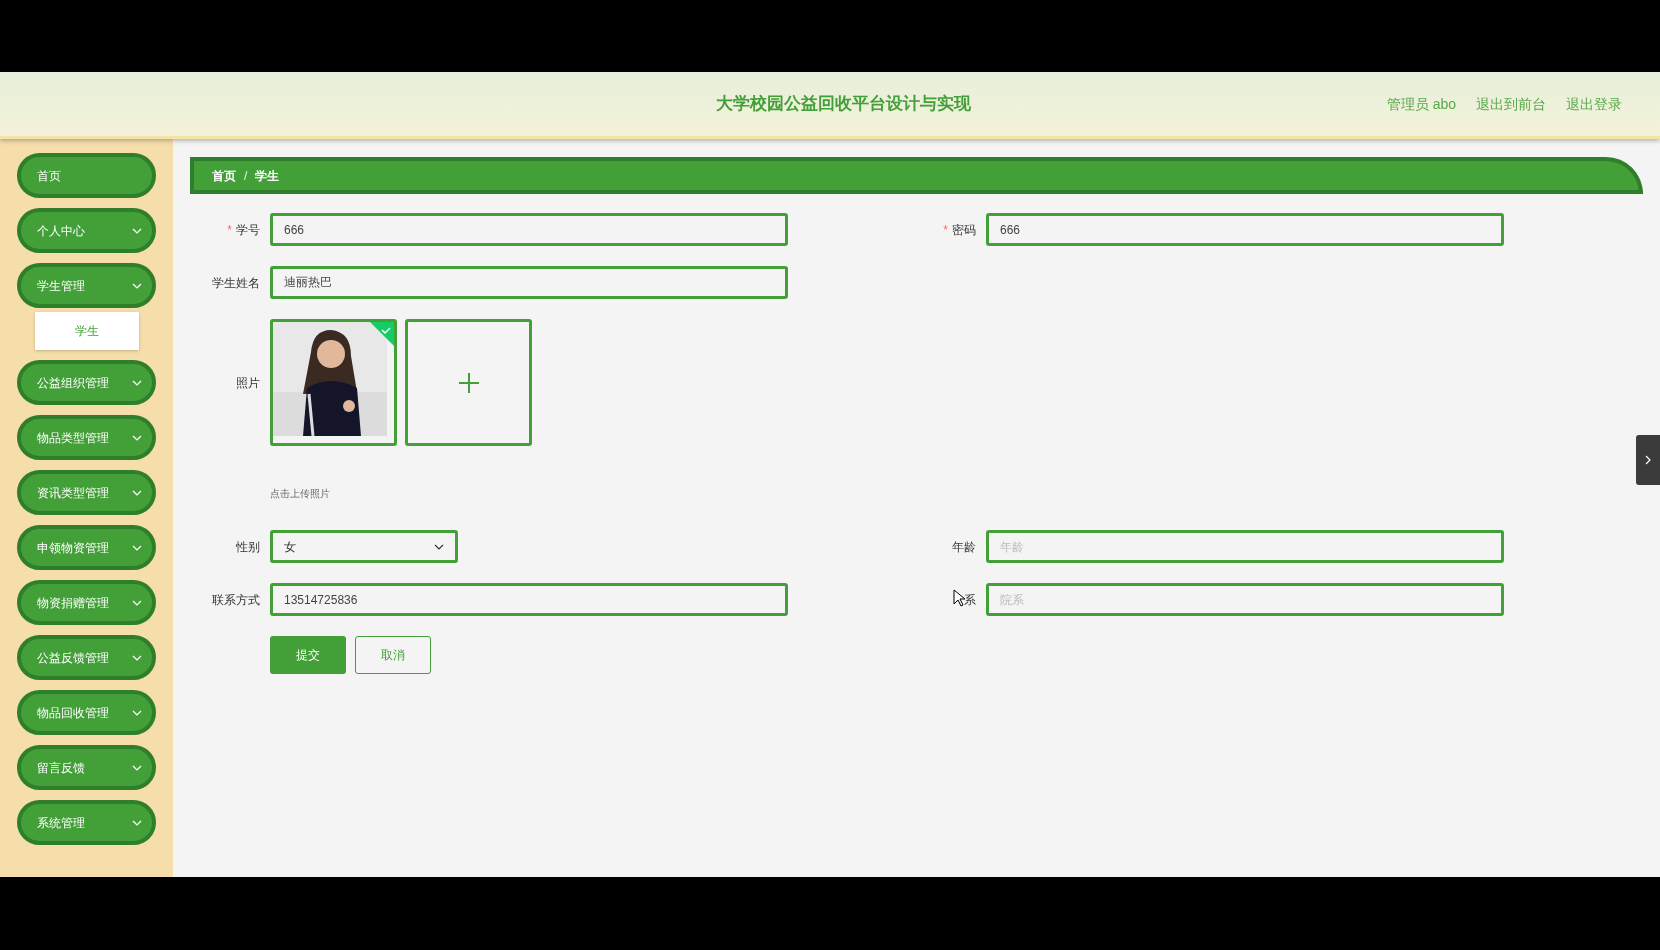 This screenshot has height=950, width=1660. Describe the element at coordinates (1421, 104) in the screenshot. I see `header-link: 管理员 abo` at that location.